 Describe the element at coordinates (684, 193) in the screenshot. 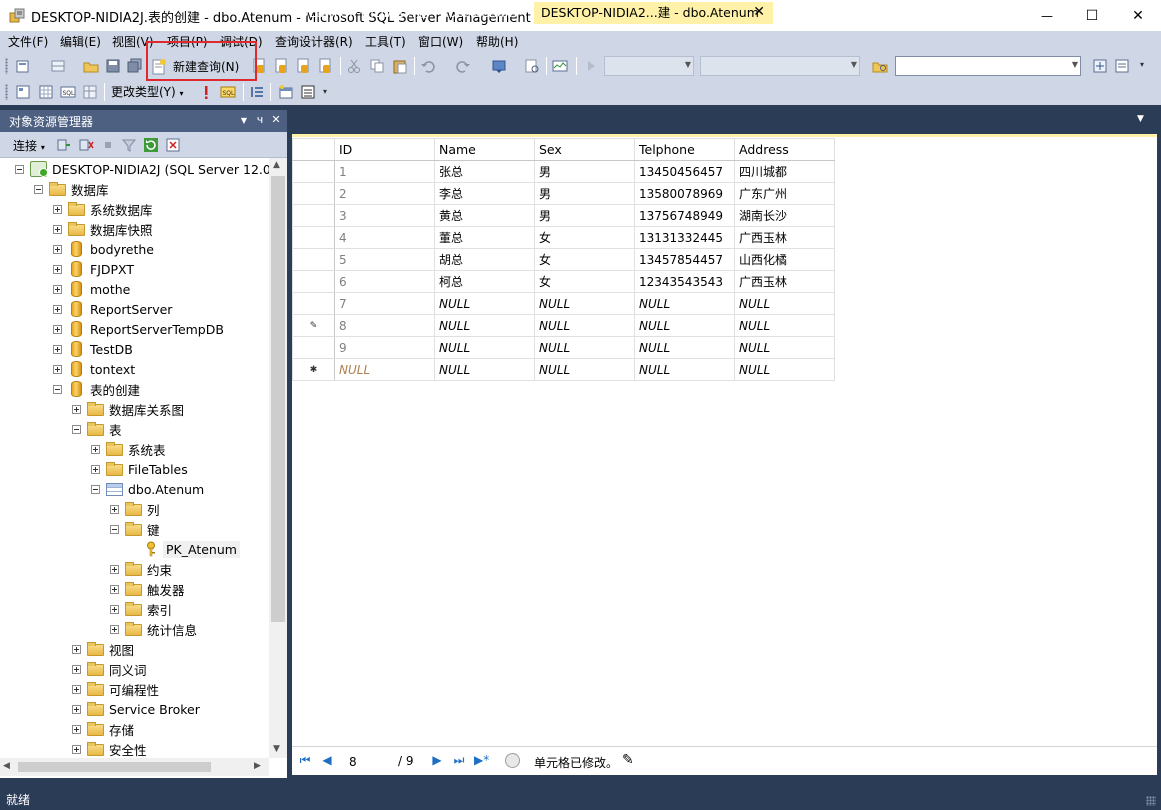

I see `grid-cell: 13580078969` at that location.